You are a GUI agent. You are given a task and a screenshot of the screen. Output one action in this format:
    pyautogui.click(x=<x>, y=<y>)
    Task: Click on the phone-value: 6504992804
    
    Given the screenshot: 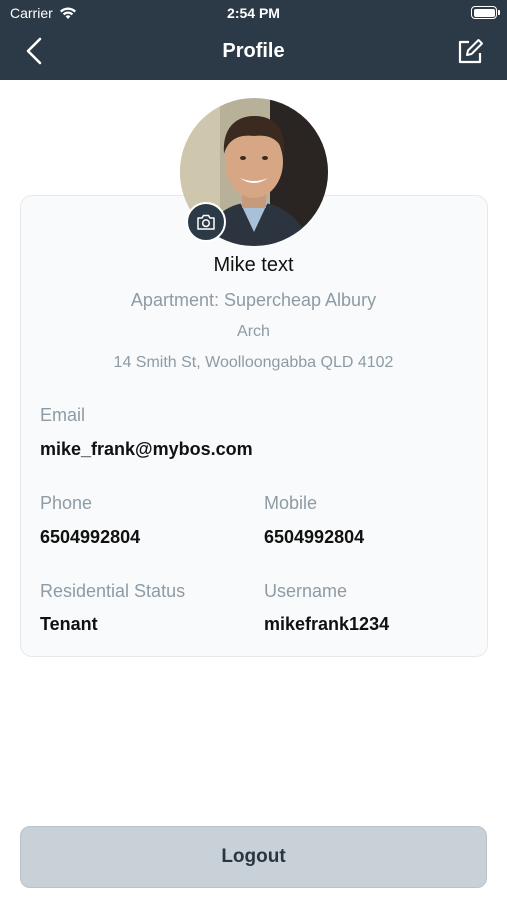 What is the action you would take?
    pyautogui.click(x=90, y=537)
    